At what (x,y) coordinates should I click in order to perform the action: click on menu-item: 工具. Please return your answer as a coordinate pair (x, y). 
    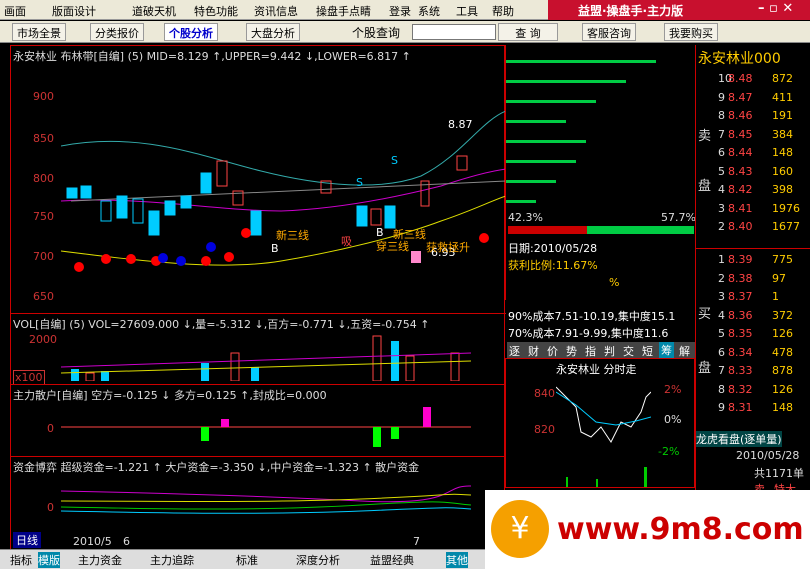
    Looking at the image, I should click on (467, 11).